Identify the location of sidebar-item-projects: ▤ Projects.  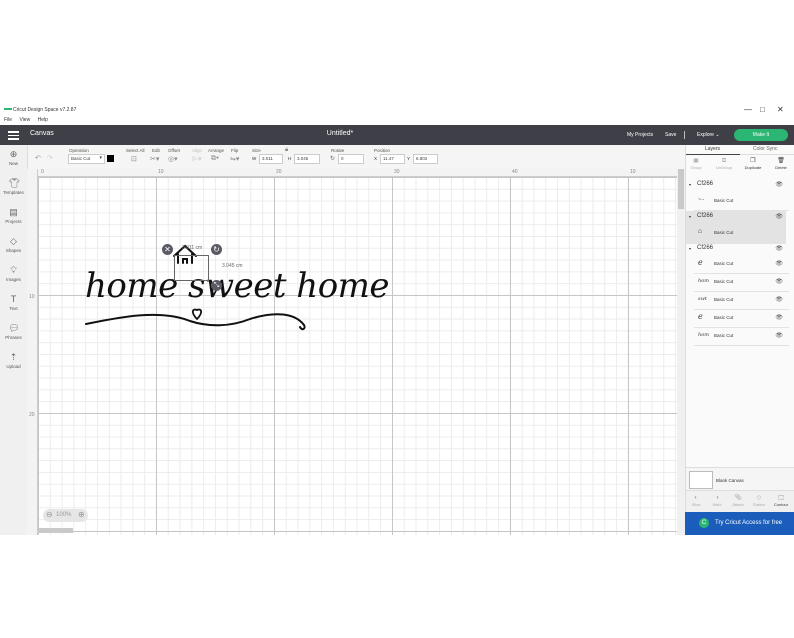
(13, 215).